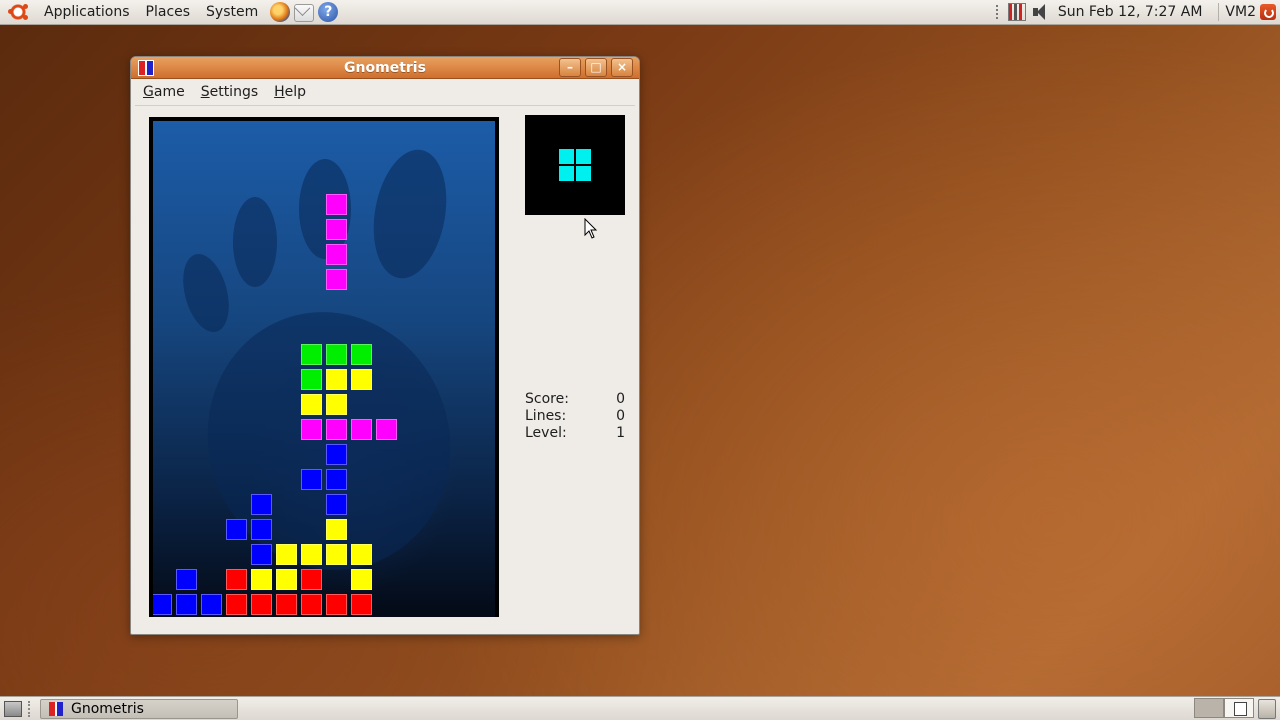 The height and width of the screenshot is (720, 1280). Describe the element at coordinates (304, 13) in the screenshot. I see `mail-launcher-icon` at that location.